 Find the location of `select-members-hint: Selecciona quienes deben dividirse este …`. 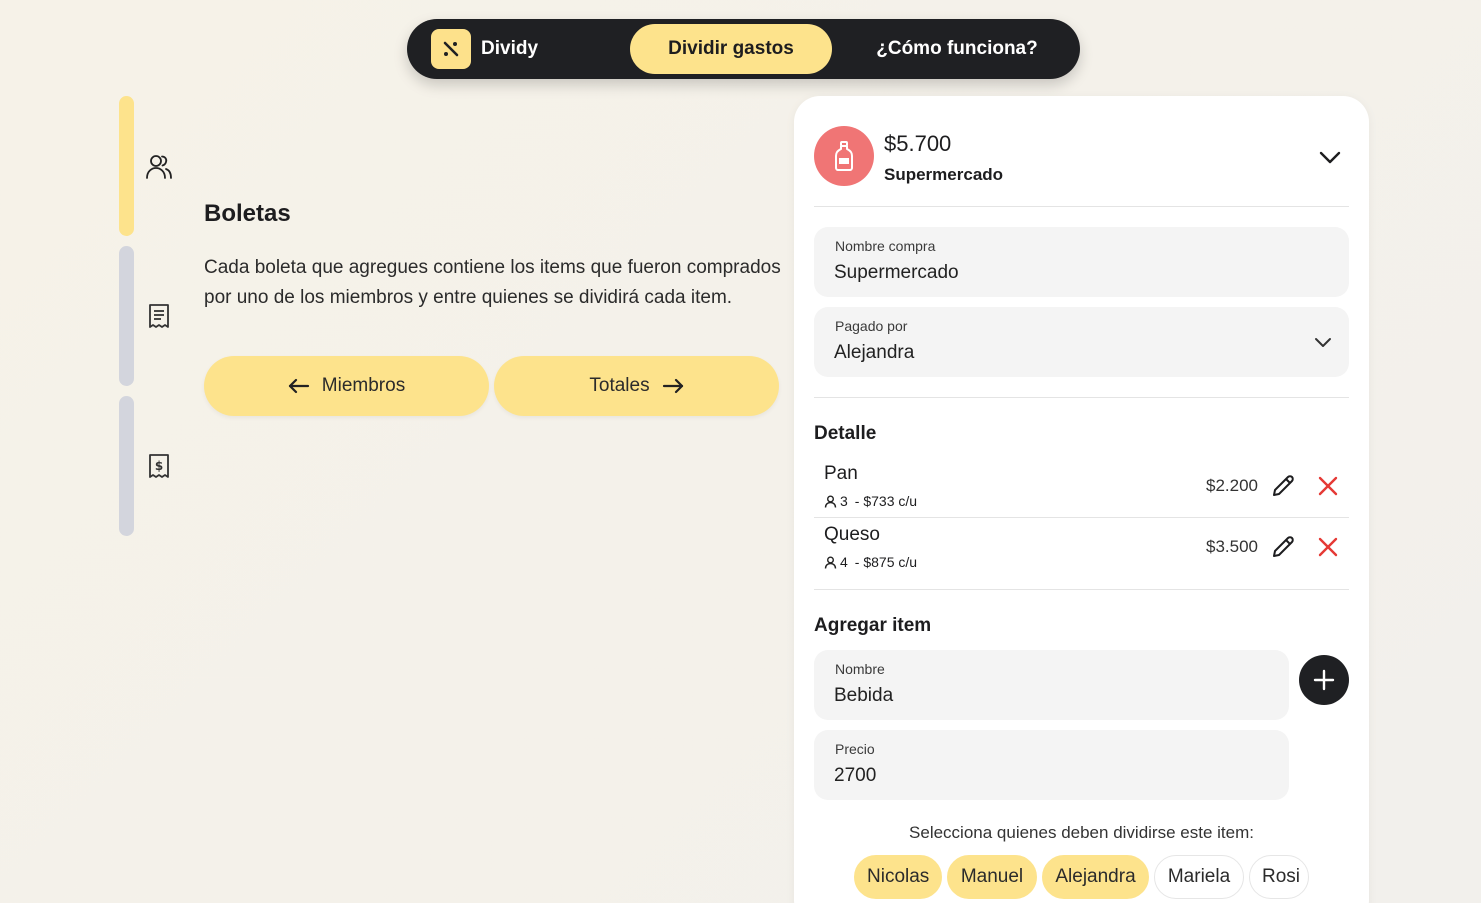

select-members-hint: Selecciona quienes deben dividirse este … is located at coordinates (1081, 832).